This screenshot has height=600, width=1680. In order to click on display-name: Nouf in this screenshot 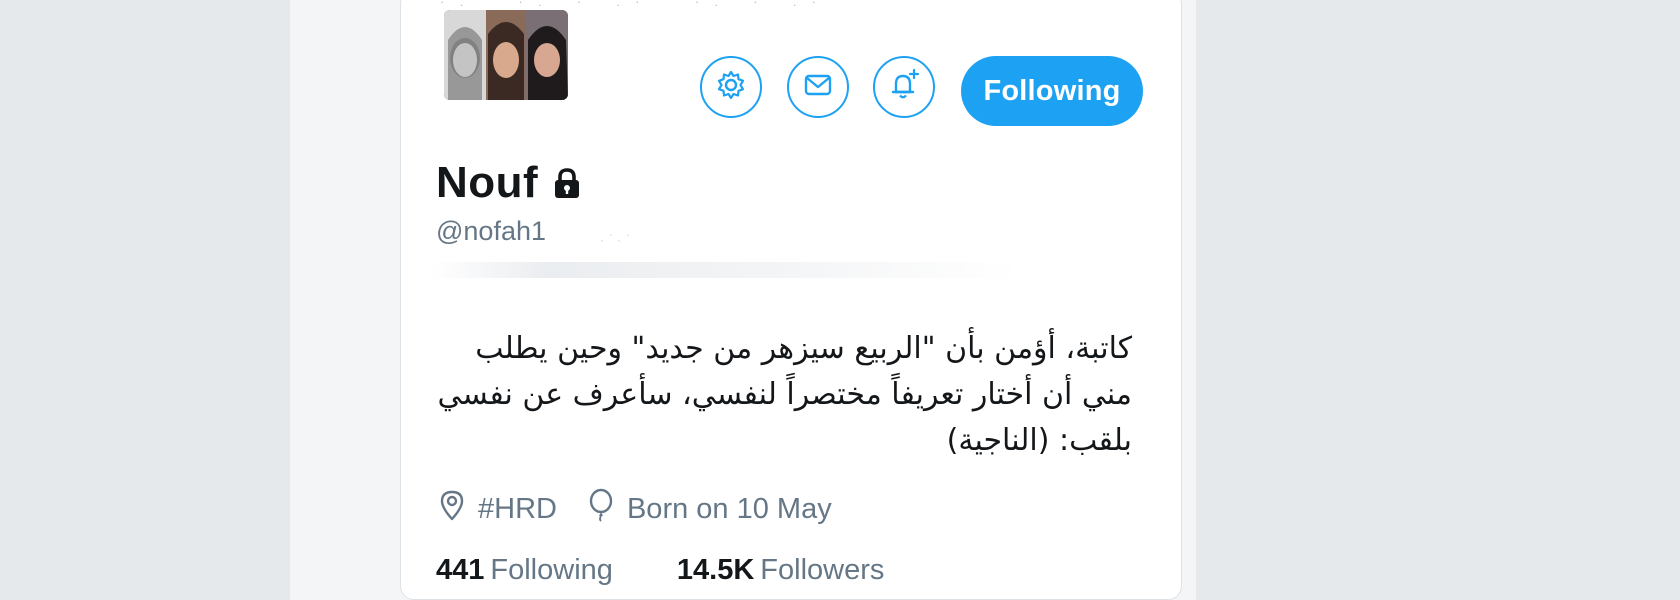, I will do `click(487, 182)`.